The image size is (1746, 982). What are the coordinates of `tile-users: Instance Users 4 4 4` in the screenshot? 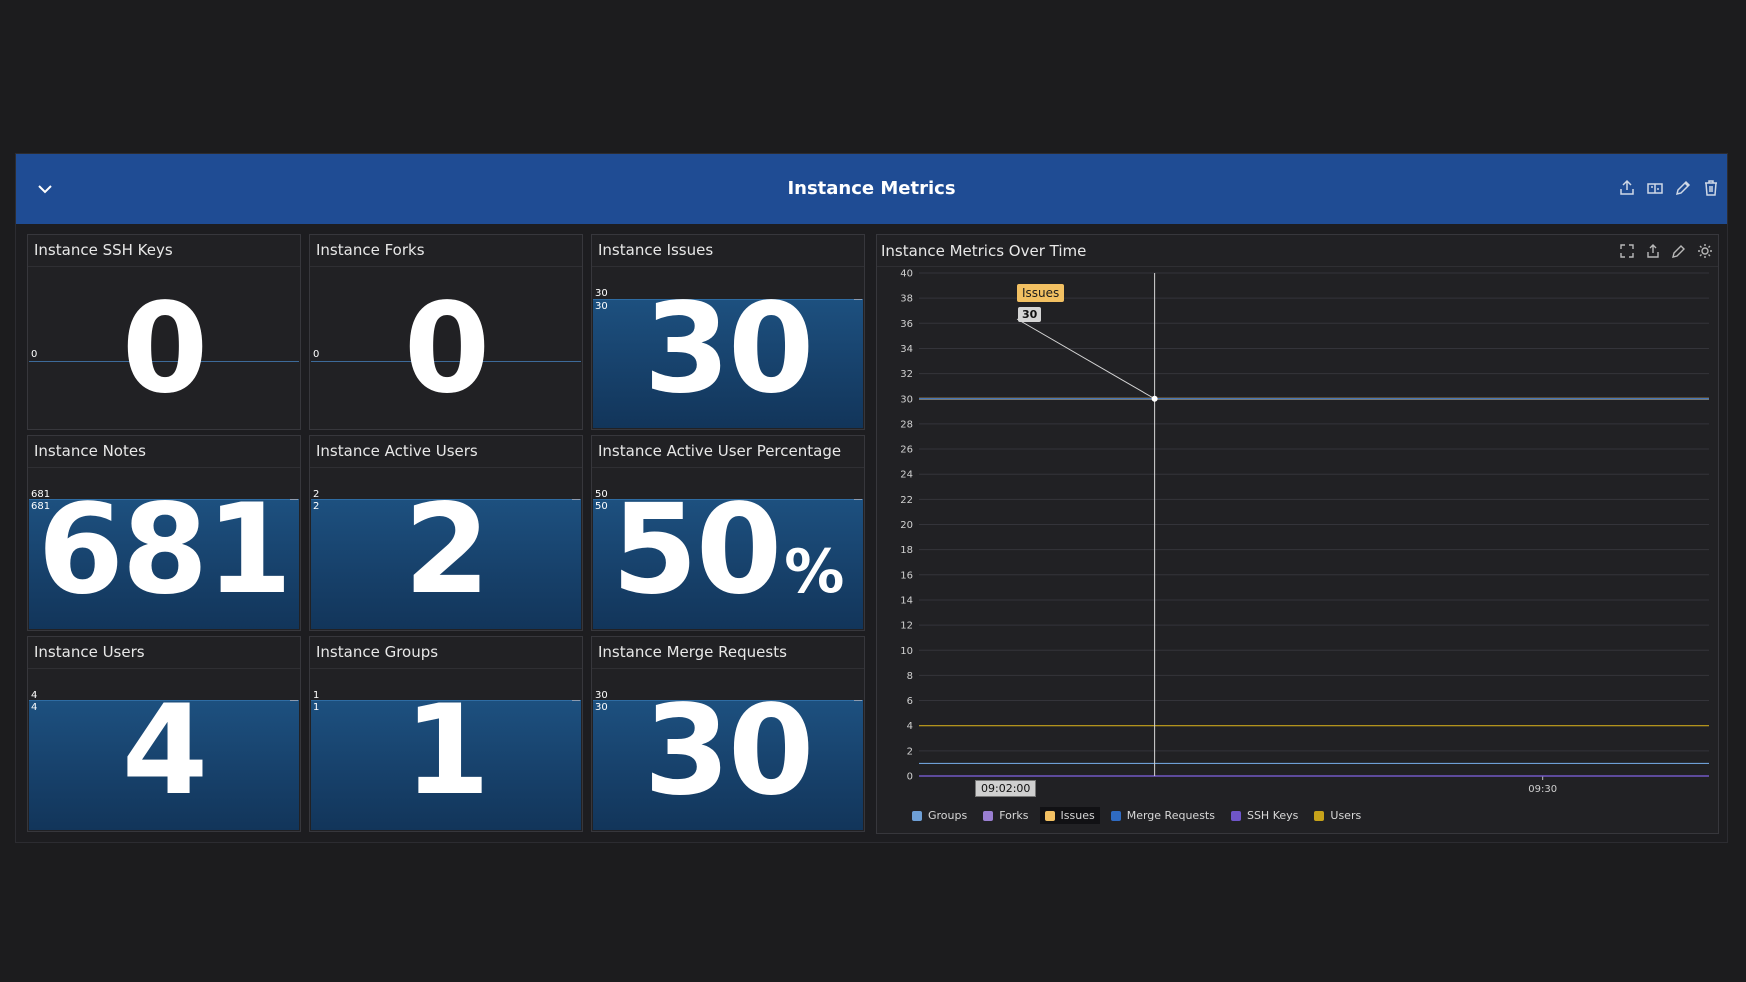 It's located at (164, 734).